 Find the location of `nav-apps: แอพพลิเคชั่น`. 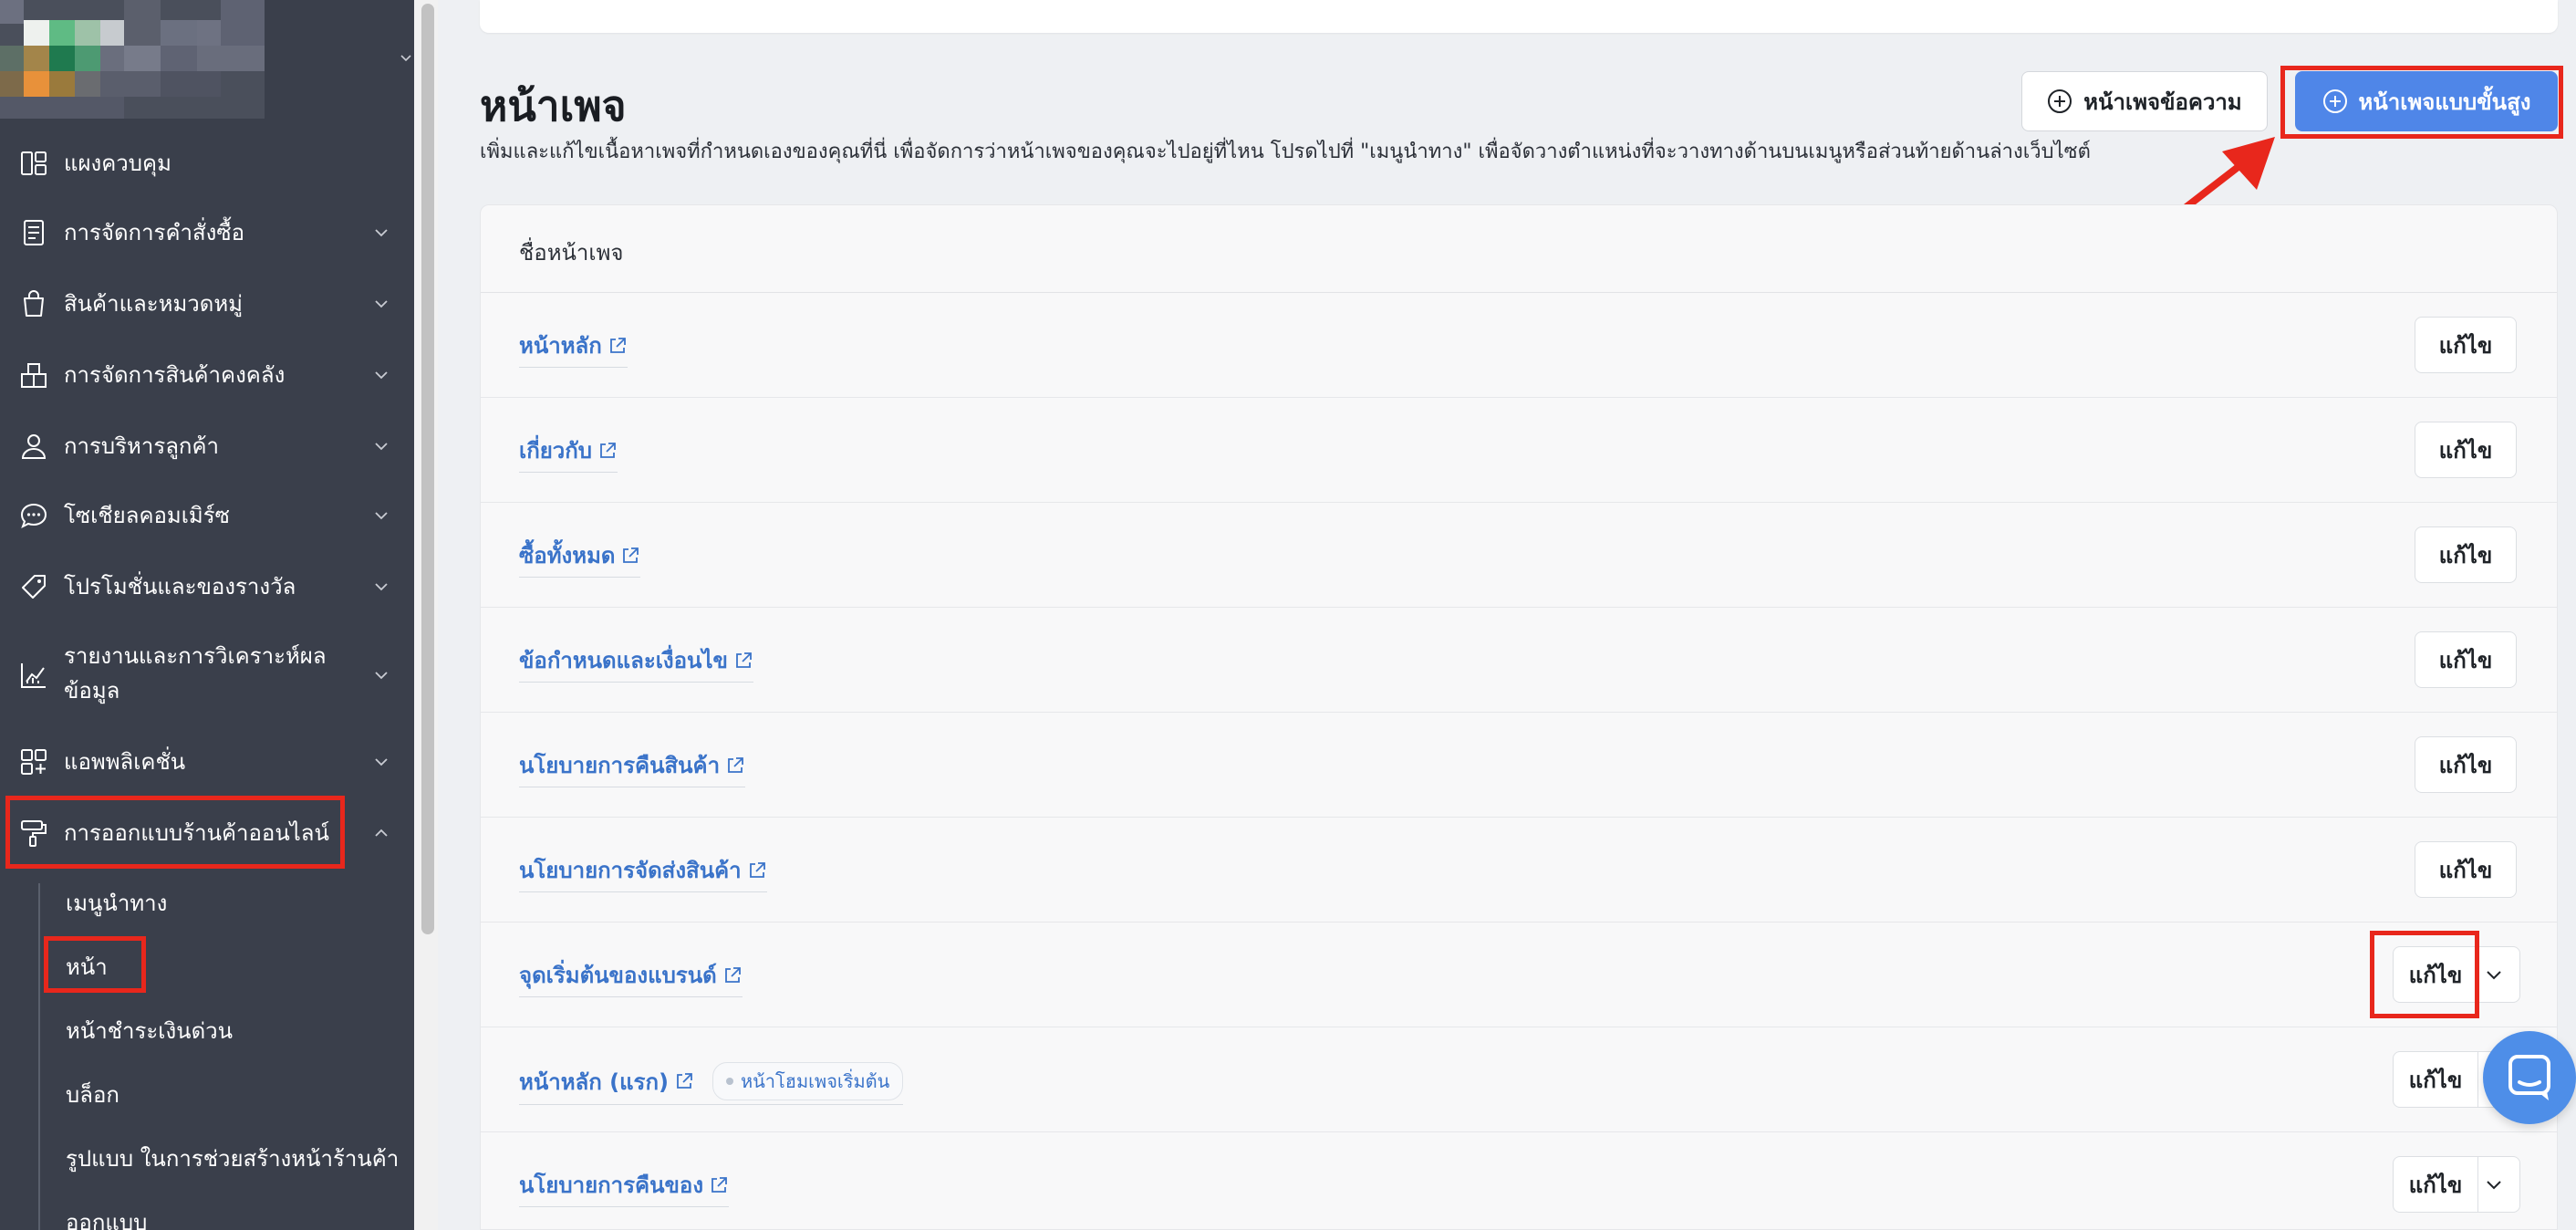

nav-apps: แอพพลิเคชั่น is located at coordinates (207, 762).